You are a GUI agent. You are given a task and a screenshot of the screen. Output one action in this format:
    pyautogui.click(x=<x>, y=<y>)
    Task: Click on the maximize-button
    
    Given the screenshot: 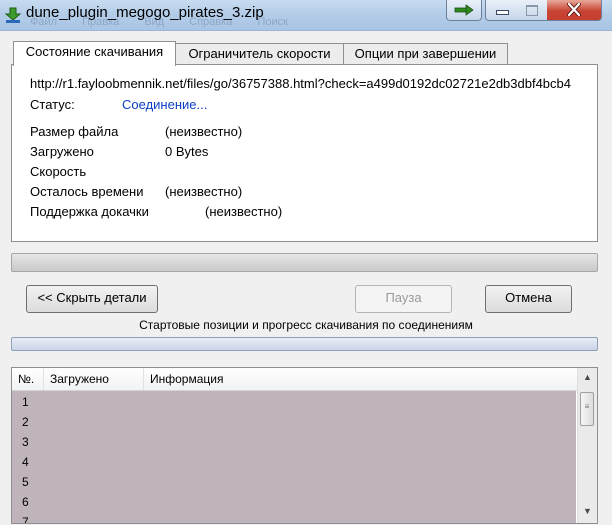 What is the action you would take?
    pyautogui.click(x=532, y=10)
    